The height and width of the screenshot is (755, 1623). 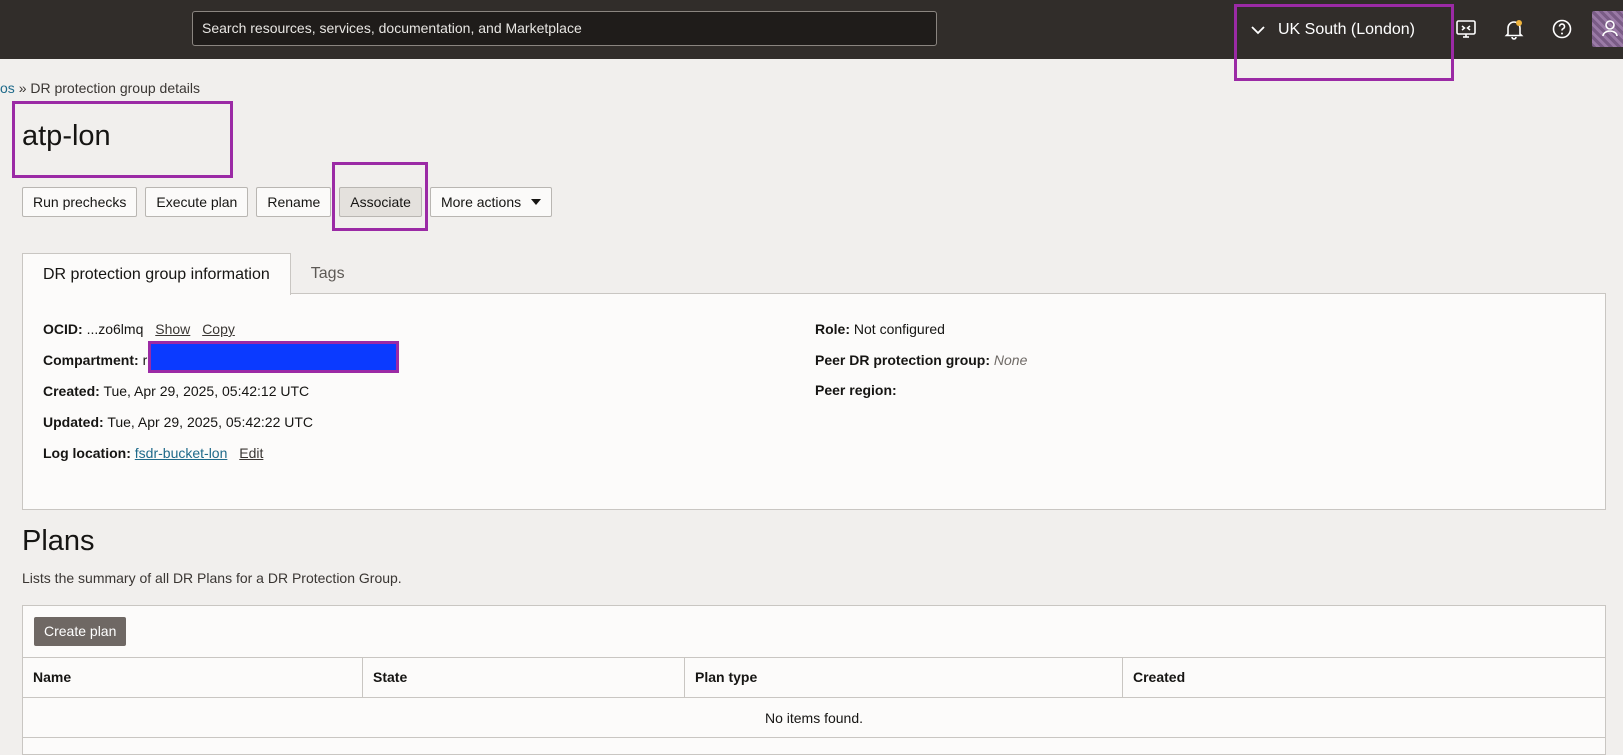 I want to click on highlight-box-region, so click(x=1344, y=42).